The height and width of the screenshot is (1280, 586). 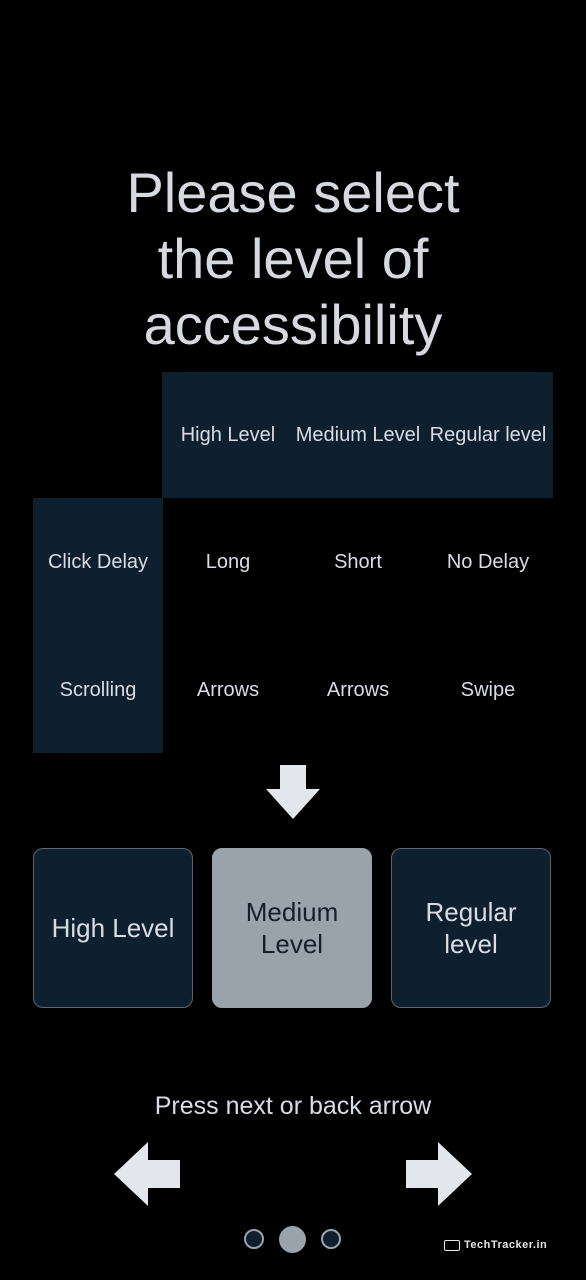 I want to click on header-high-level: High Level, so click(x=228, y=435).